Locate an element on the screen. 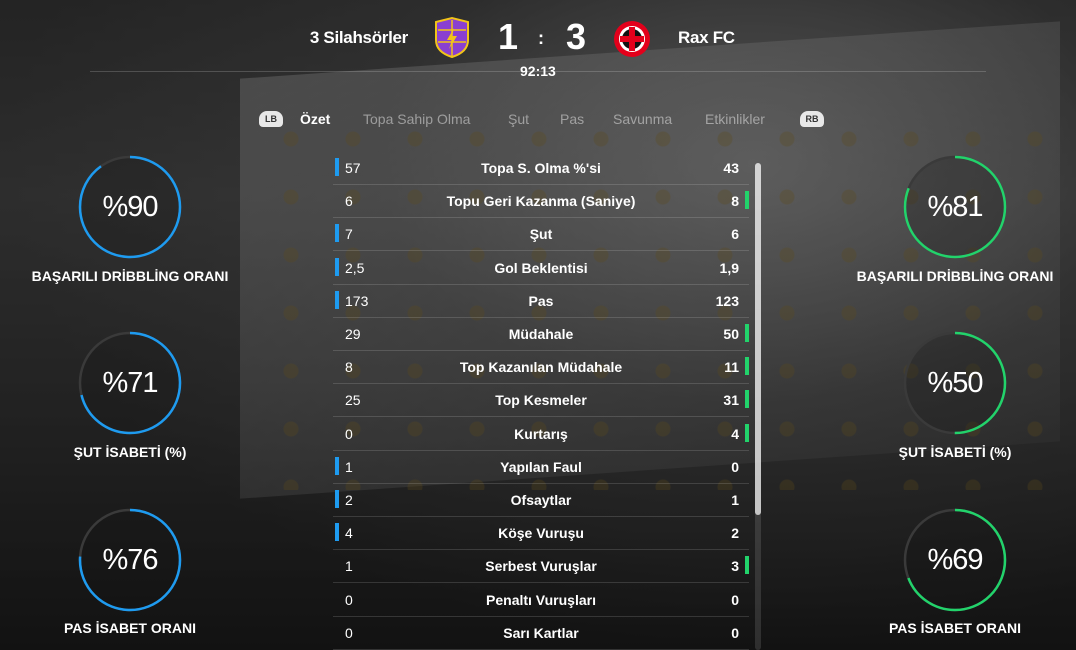  stat-label: Köşe Vuruşu is located at coordinates (541, 533).